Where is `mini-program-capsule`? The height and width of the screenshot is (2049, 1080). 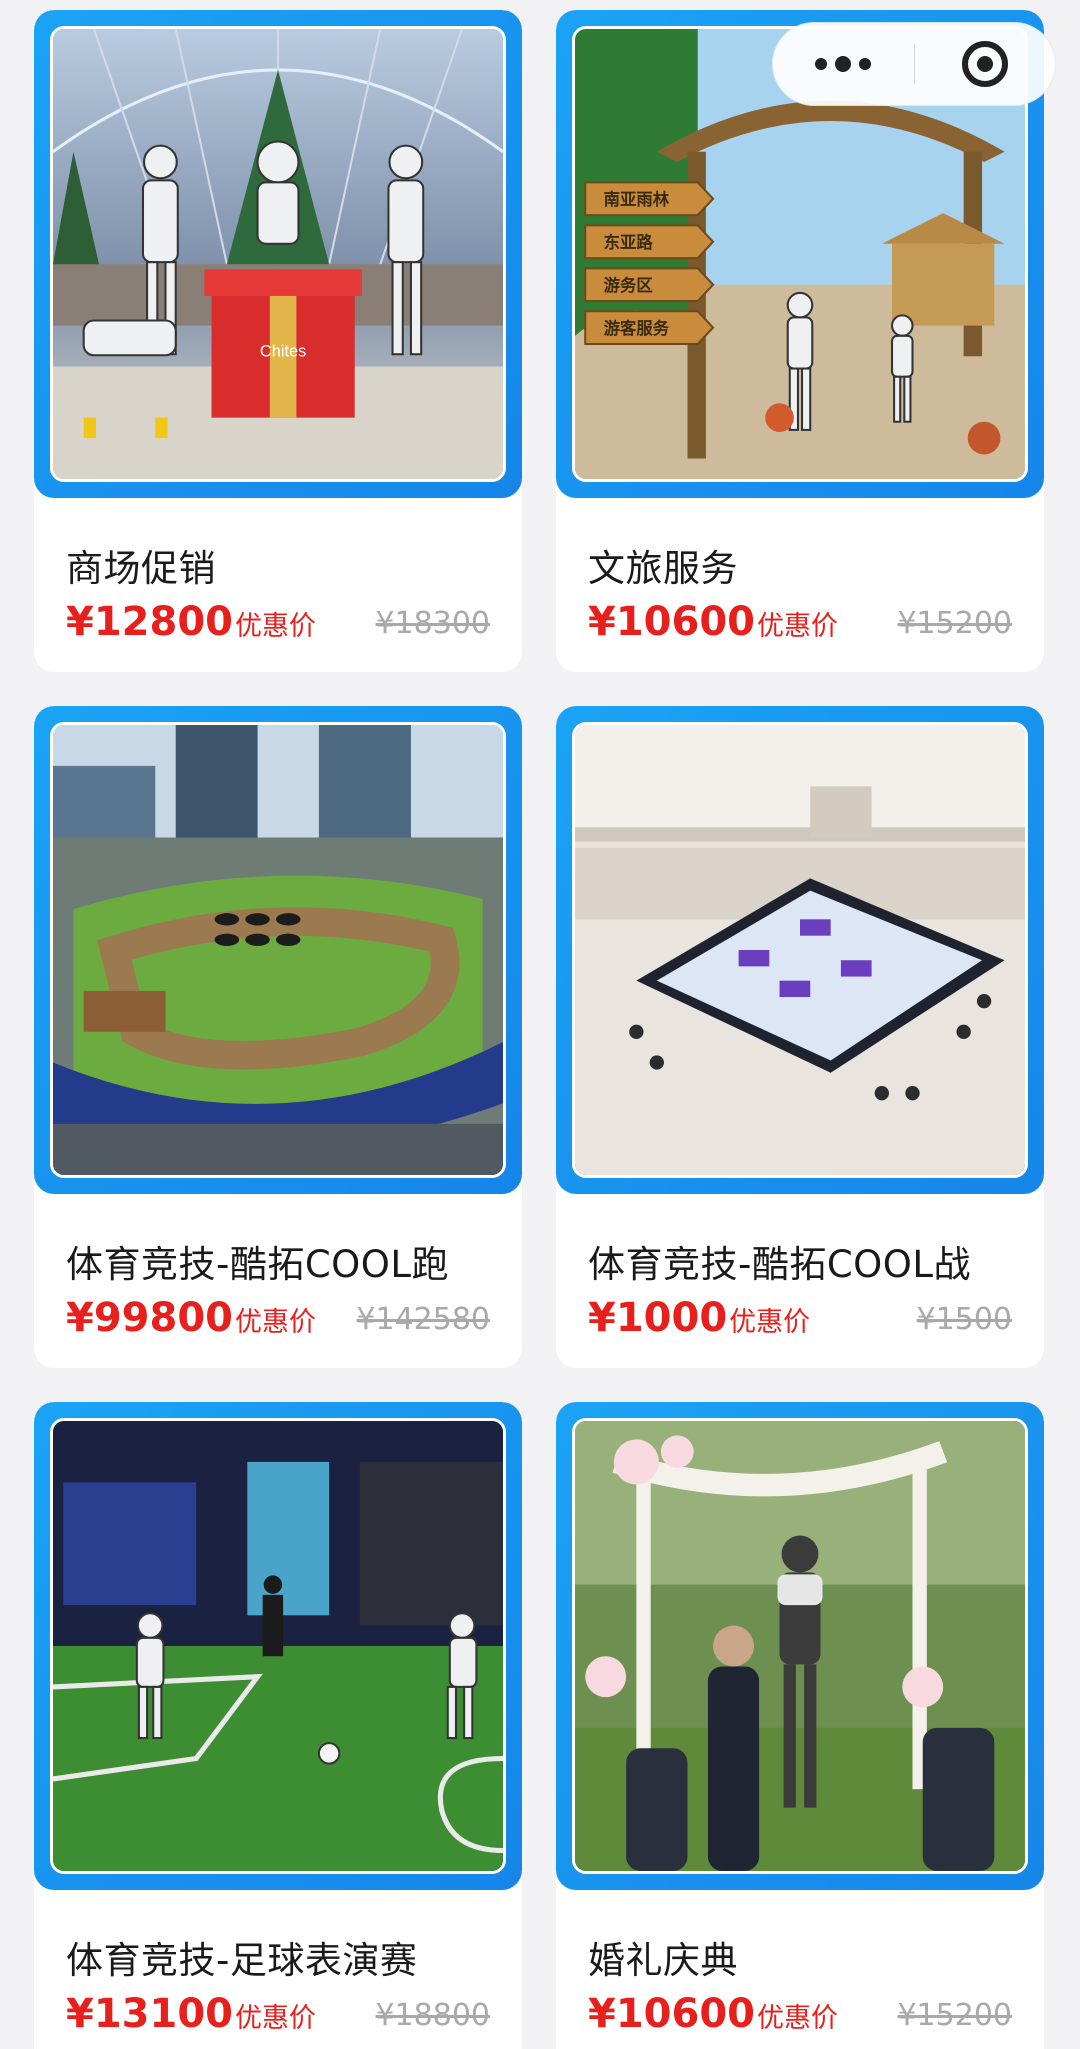 mini-program-capsule is located at coordinates (914, 64).